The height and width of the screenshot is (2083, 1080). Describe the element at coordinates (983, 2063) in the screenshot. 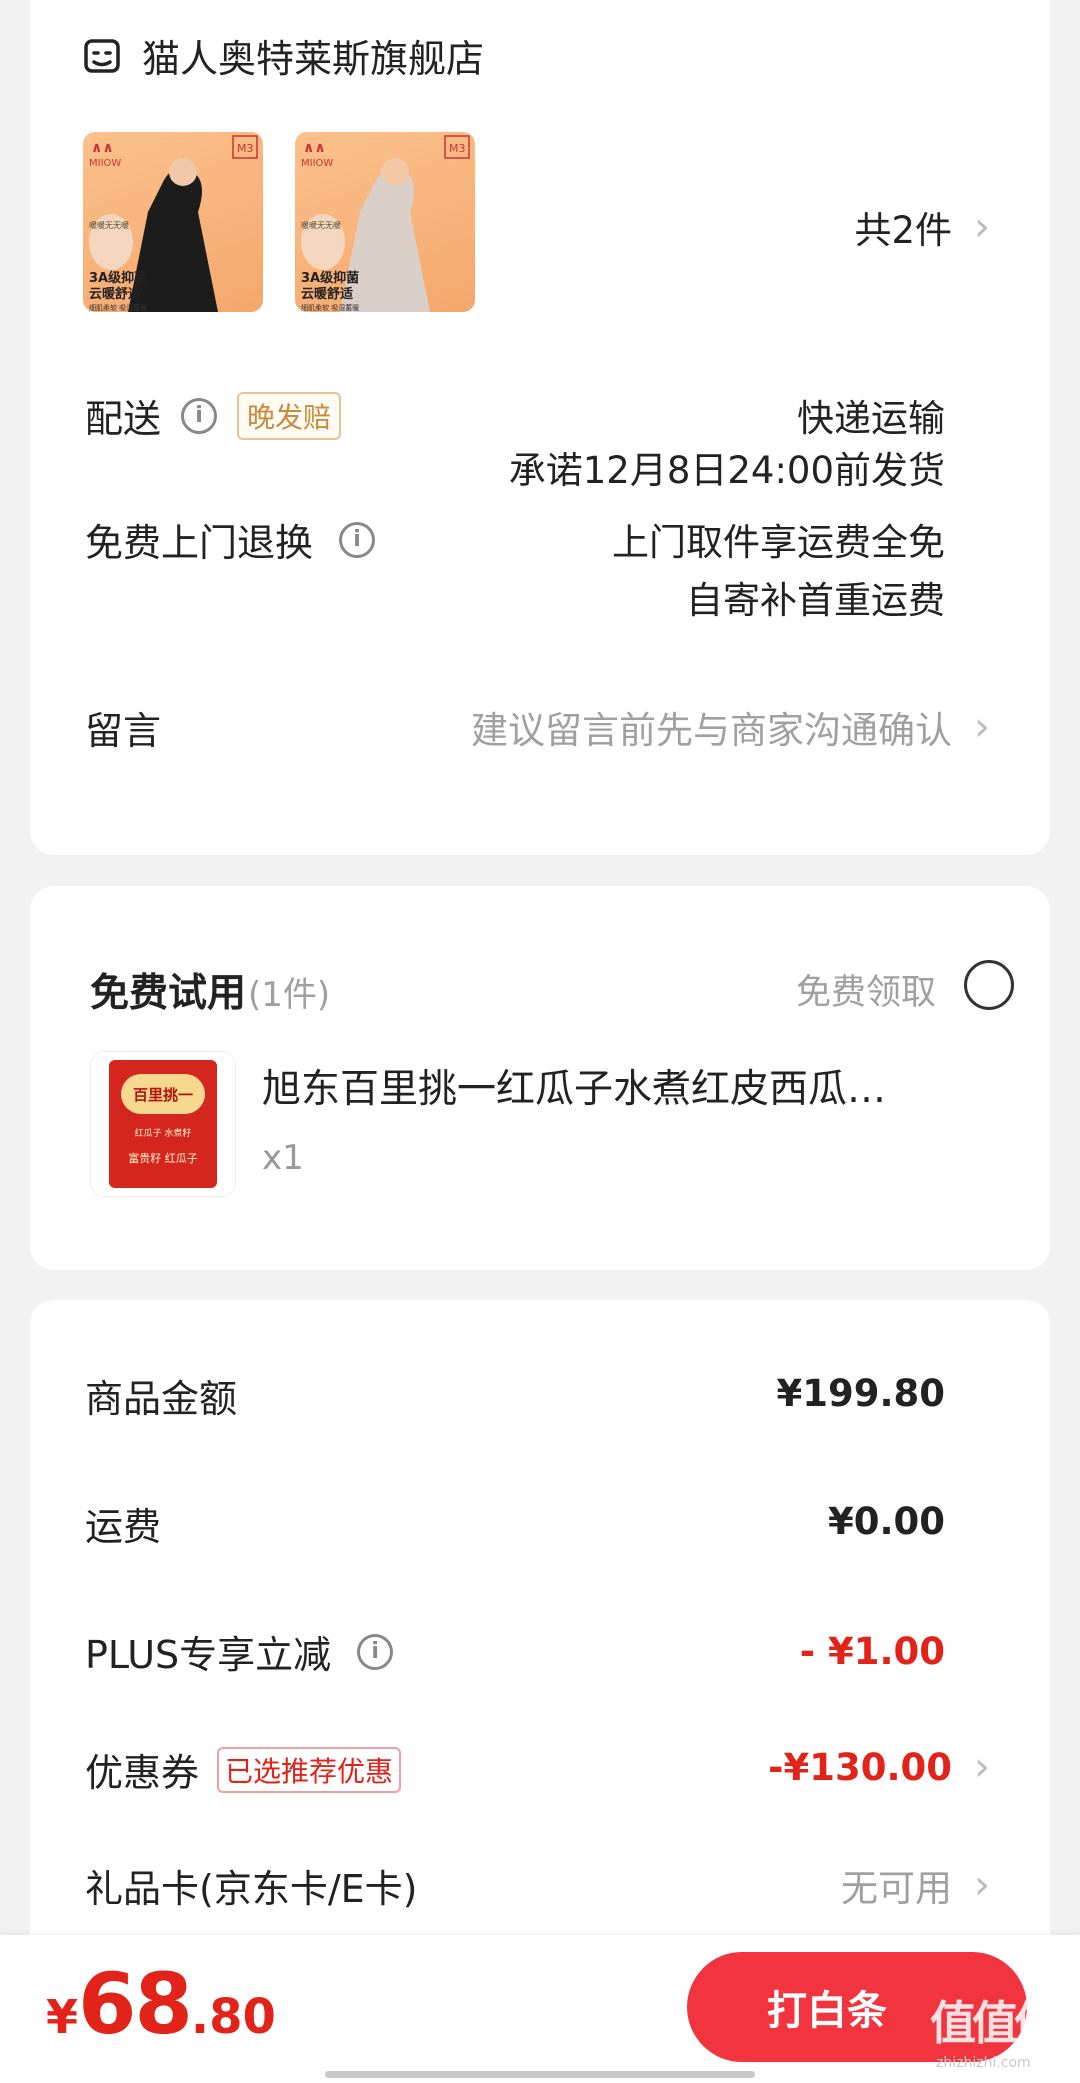

I see `watermark-url: zhizhizhi.com` at that location.